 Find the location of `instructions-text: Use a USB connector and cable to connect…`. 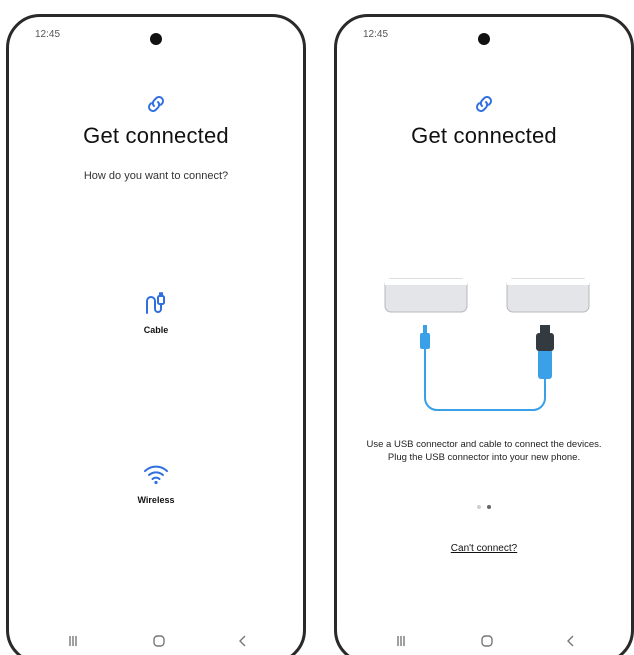

instructions-text: Use a USB connector and cable to connect… is located at coordinates (484, 451).